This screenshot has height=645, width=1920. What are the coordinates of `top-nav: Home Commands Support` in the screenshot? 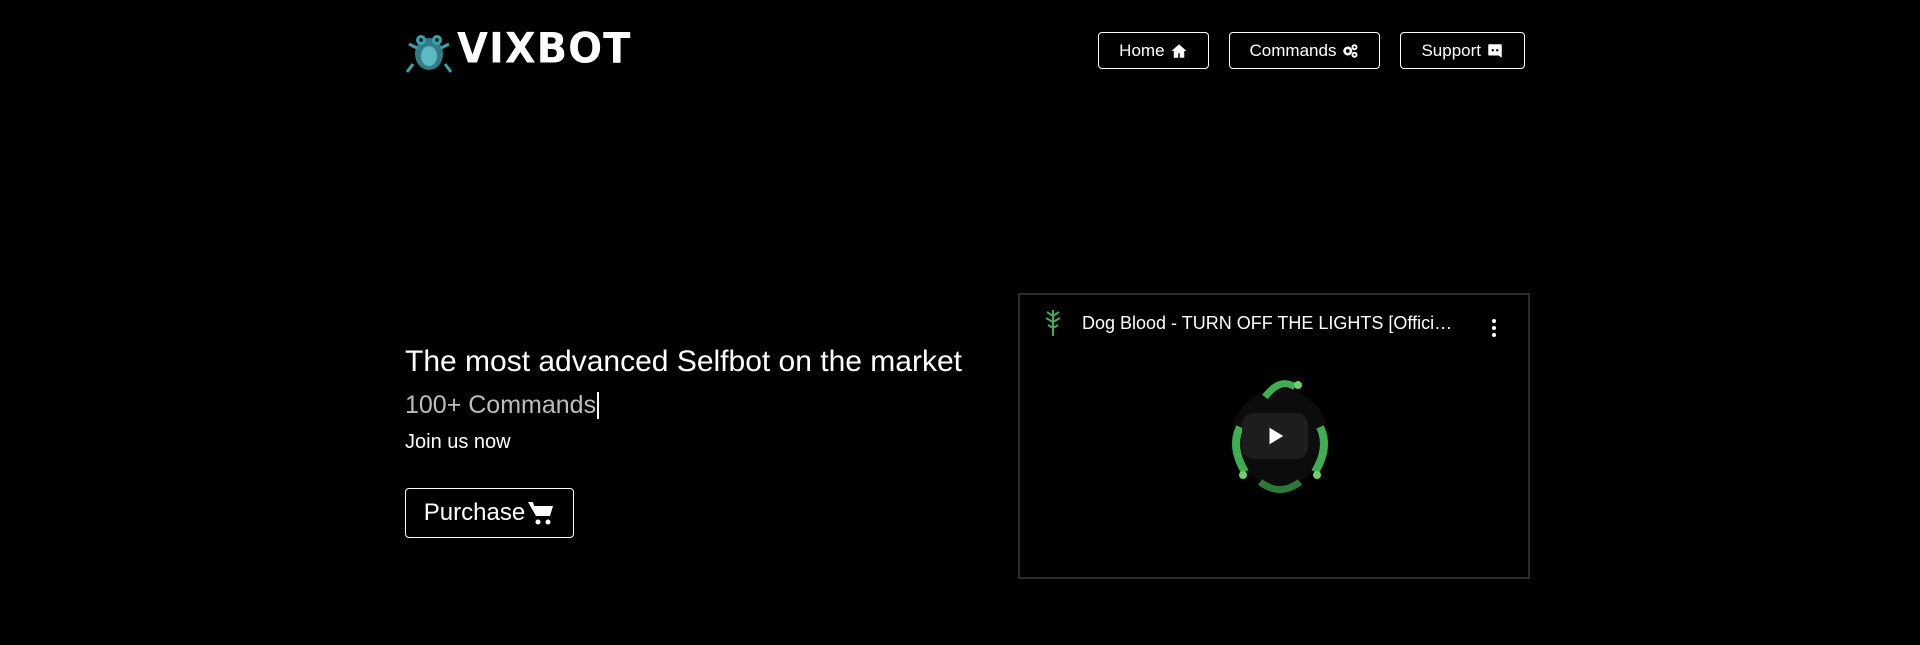 It's located at (1311, 50).